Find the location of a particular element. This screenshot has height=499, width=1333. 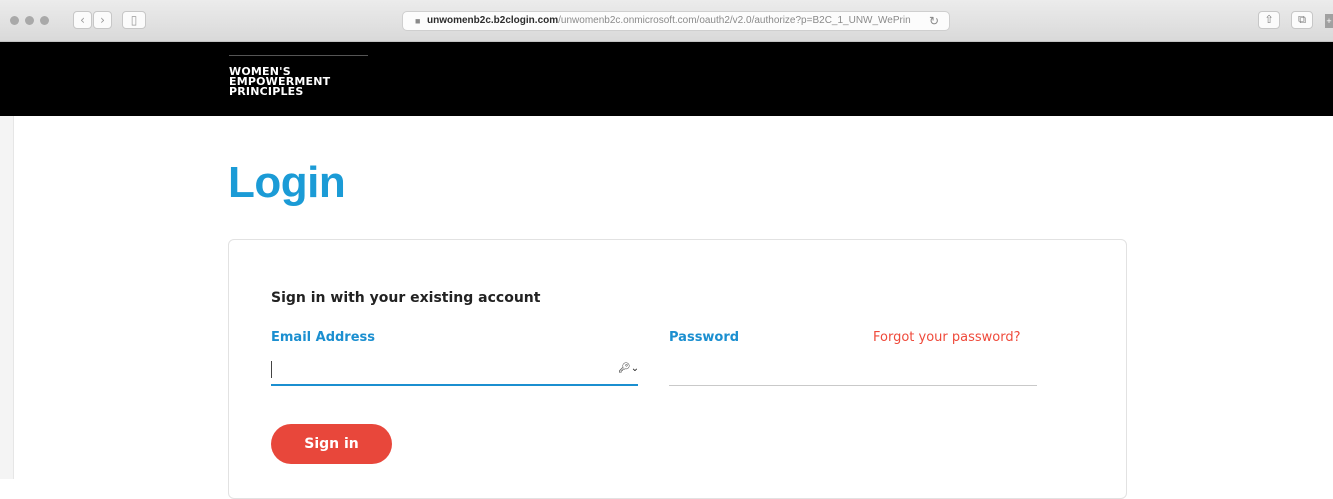

email-label: Email Address is located at coordinates (323, 337).